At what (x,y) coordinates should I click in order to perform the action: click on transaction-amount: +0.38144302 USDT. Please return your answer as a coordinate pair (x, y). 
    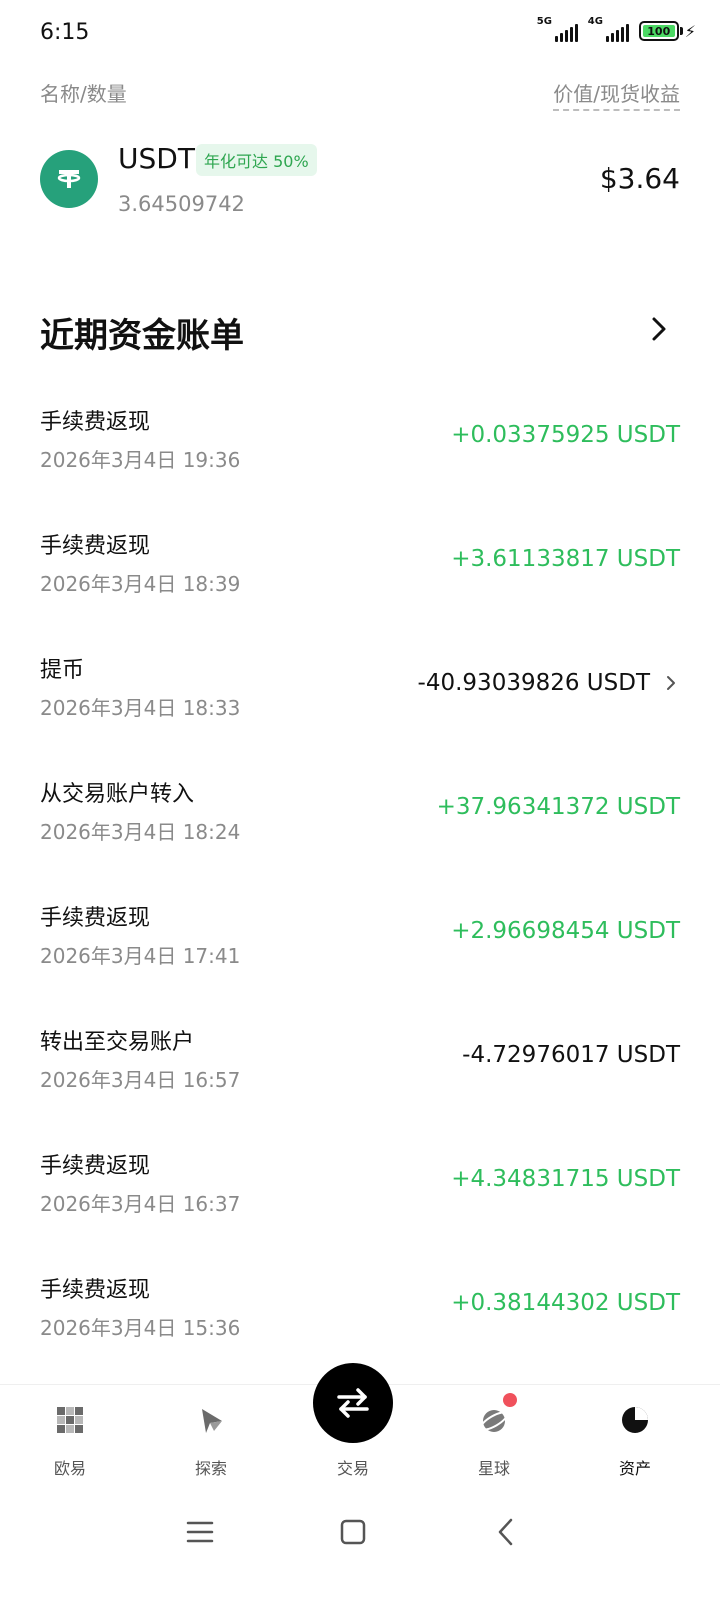
    Looking at the image, I should click on (565, 1303).